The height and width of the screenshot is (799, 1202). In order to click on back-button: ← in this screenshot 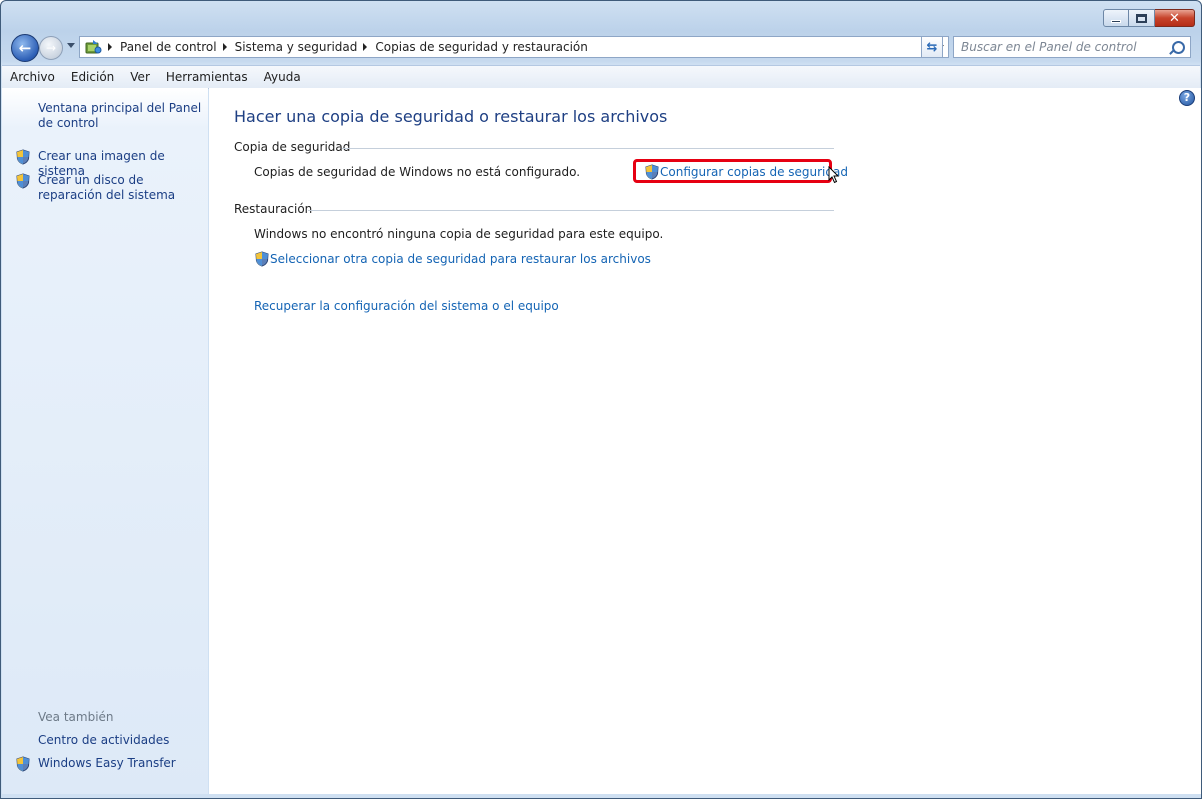, I will do `click(25, 48)`.